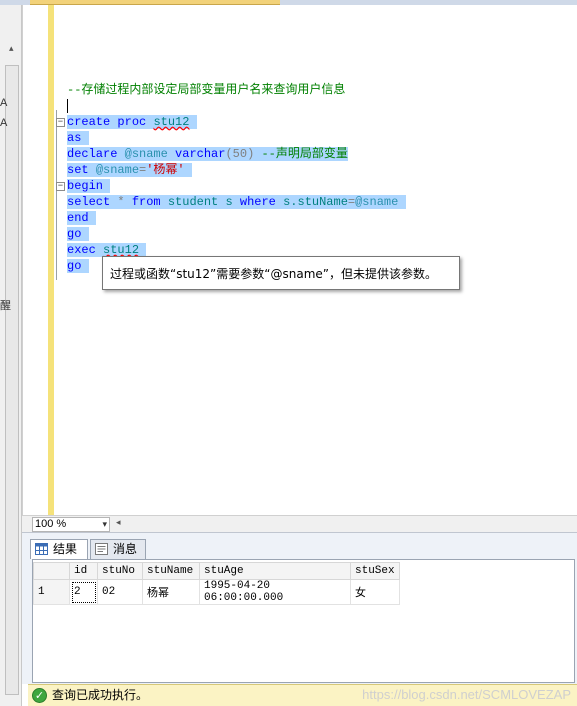 The width and height of the screenshot is (577, 706). I want to click on code-line: declare @sname varchar(50) --声明局部变量, so click(236, 154).